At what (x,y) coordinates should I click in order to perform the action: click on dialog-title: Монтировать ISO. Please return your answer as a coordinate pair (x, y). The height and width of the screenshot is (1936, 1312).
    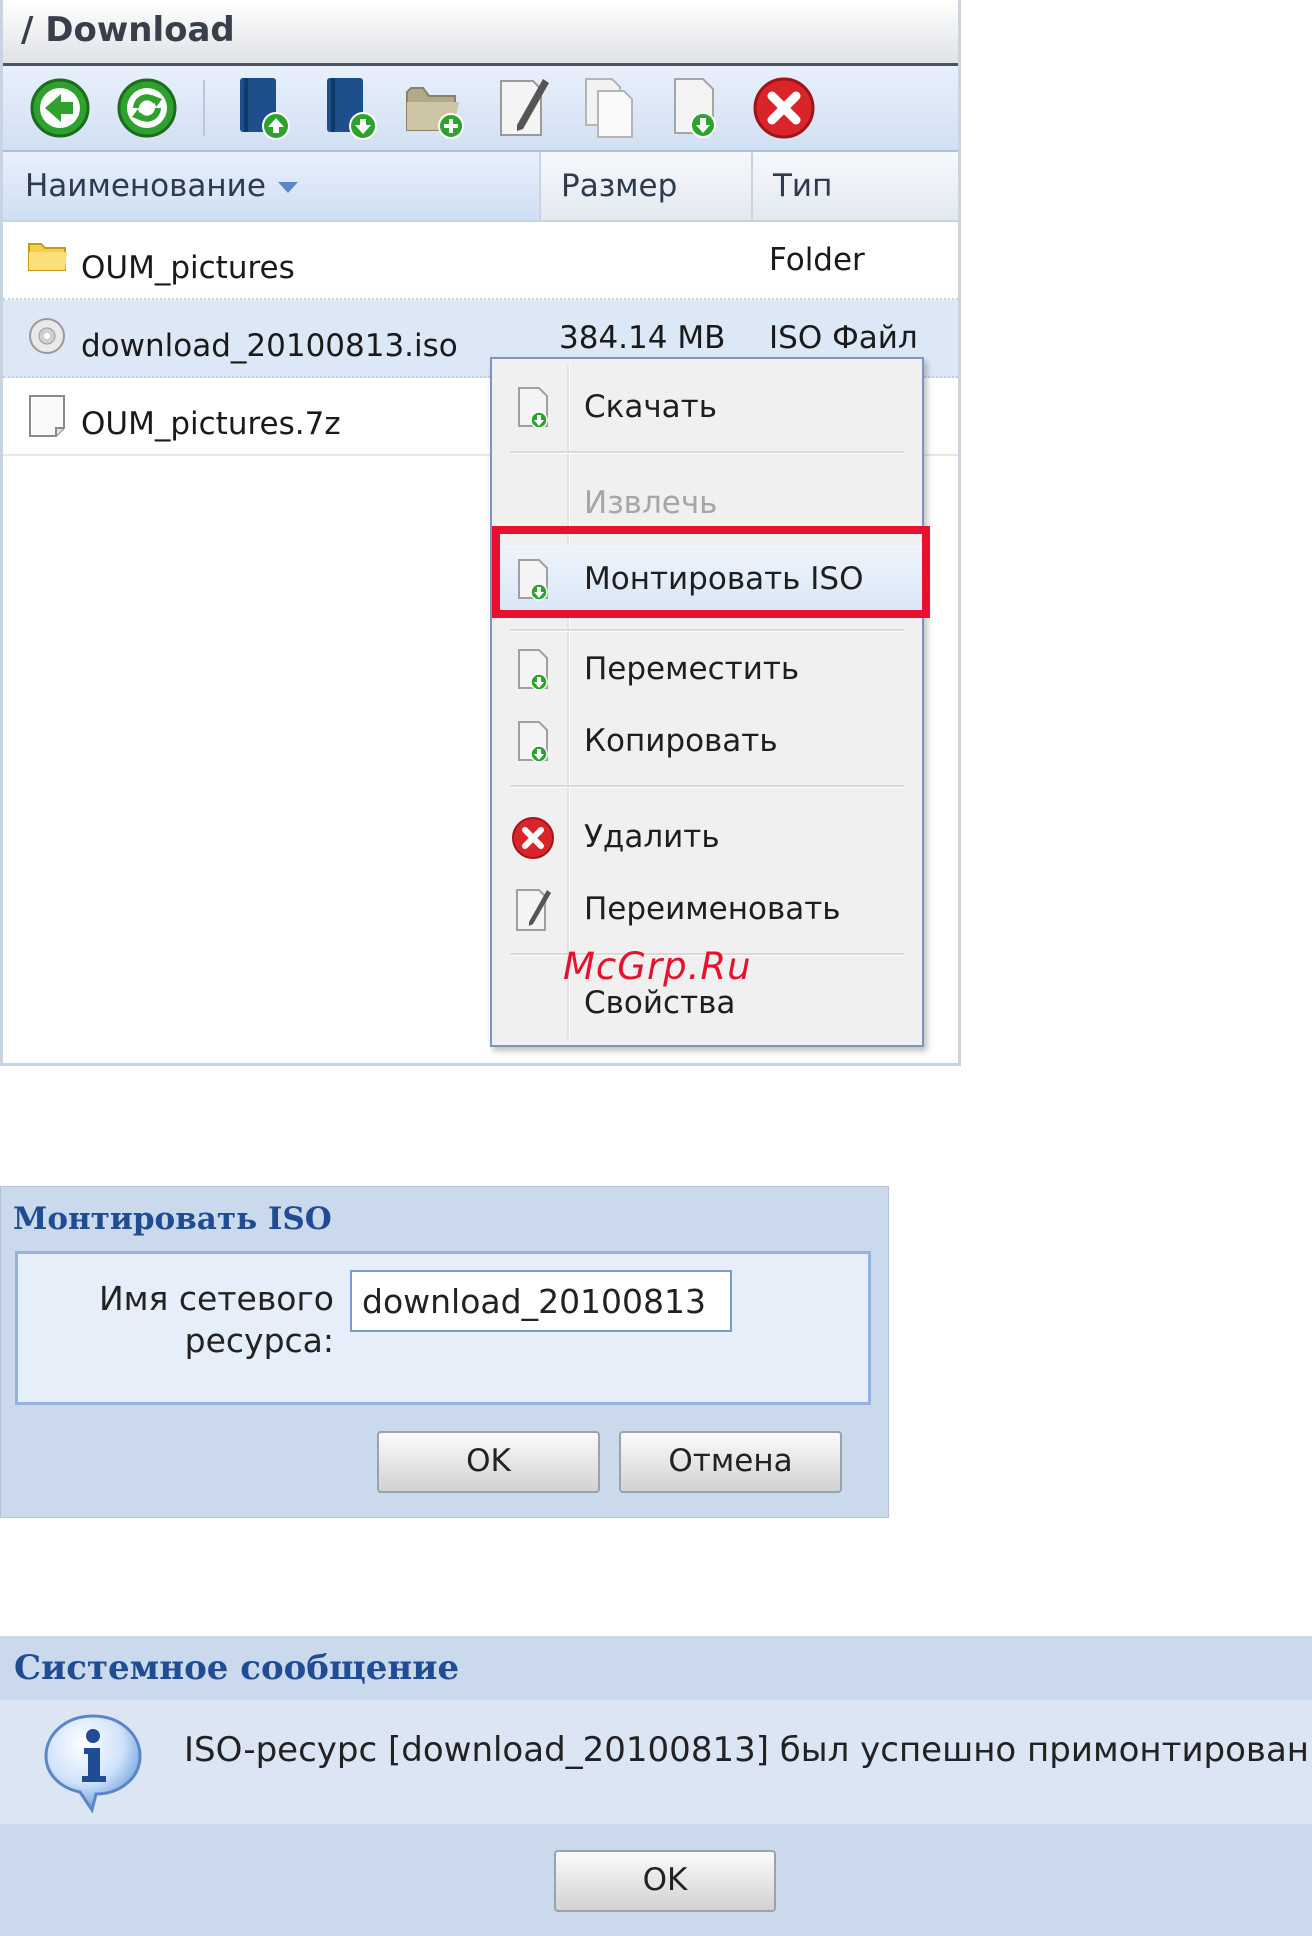
    Looking at the image, I should click on (172, 1219).